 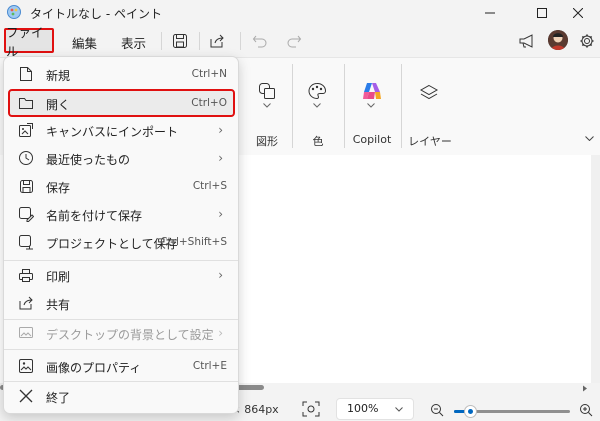 I want to click on zoom-value: 100%, so click(x=363, y=408).